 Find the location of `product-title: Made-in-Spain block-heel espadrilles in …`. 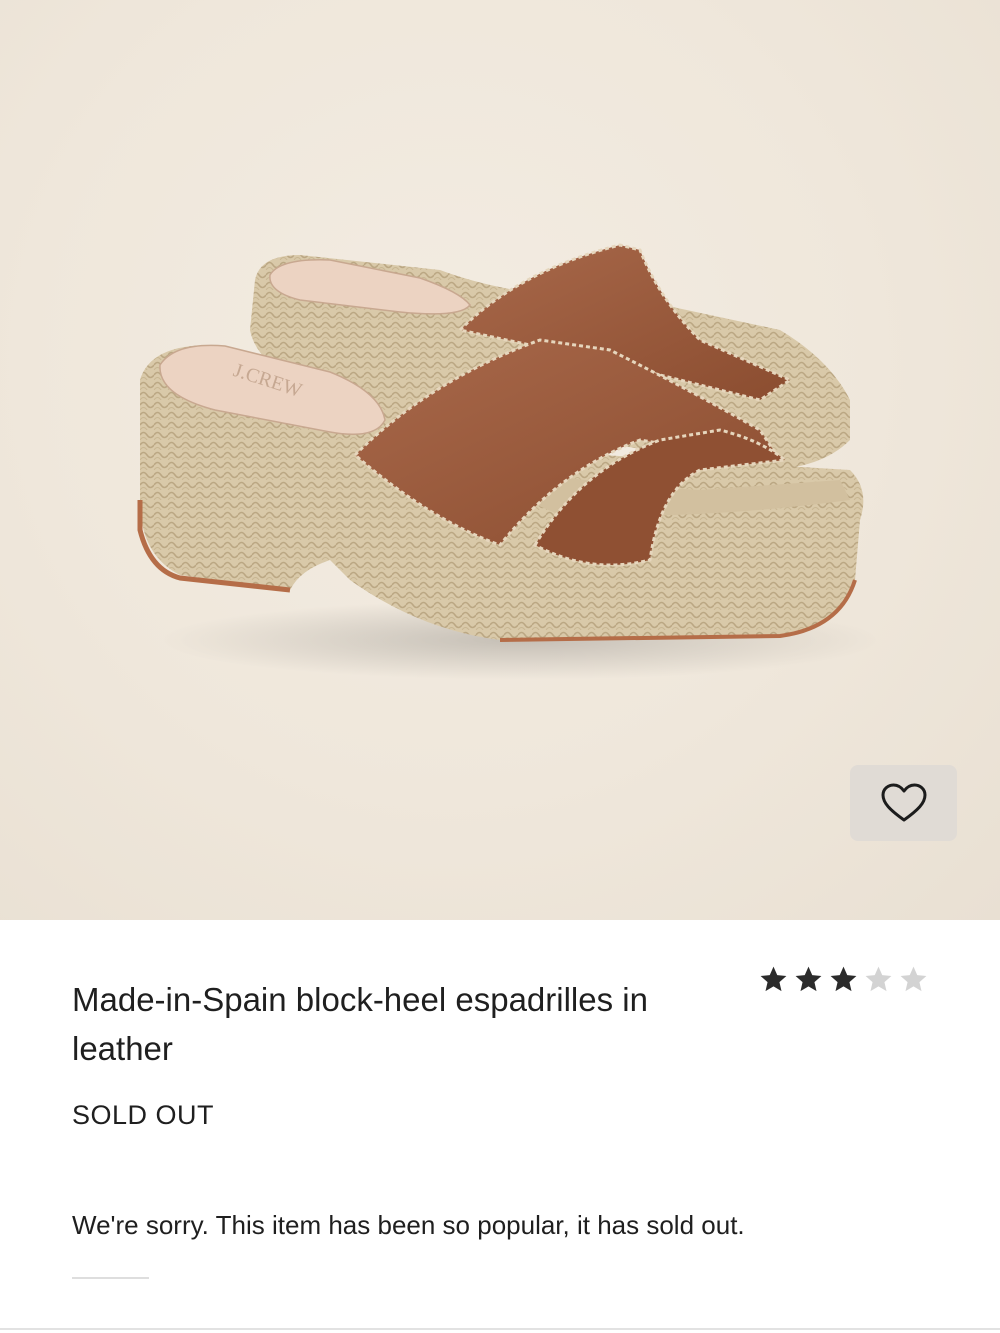

product-title: Made-in-Spain block-heel espadrilles in … is located at coordinates (360, 1024).